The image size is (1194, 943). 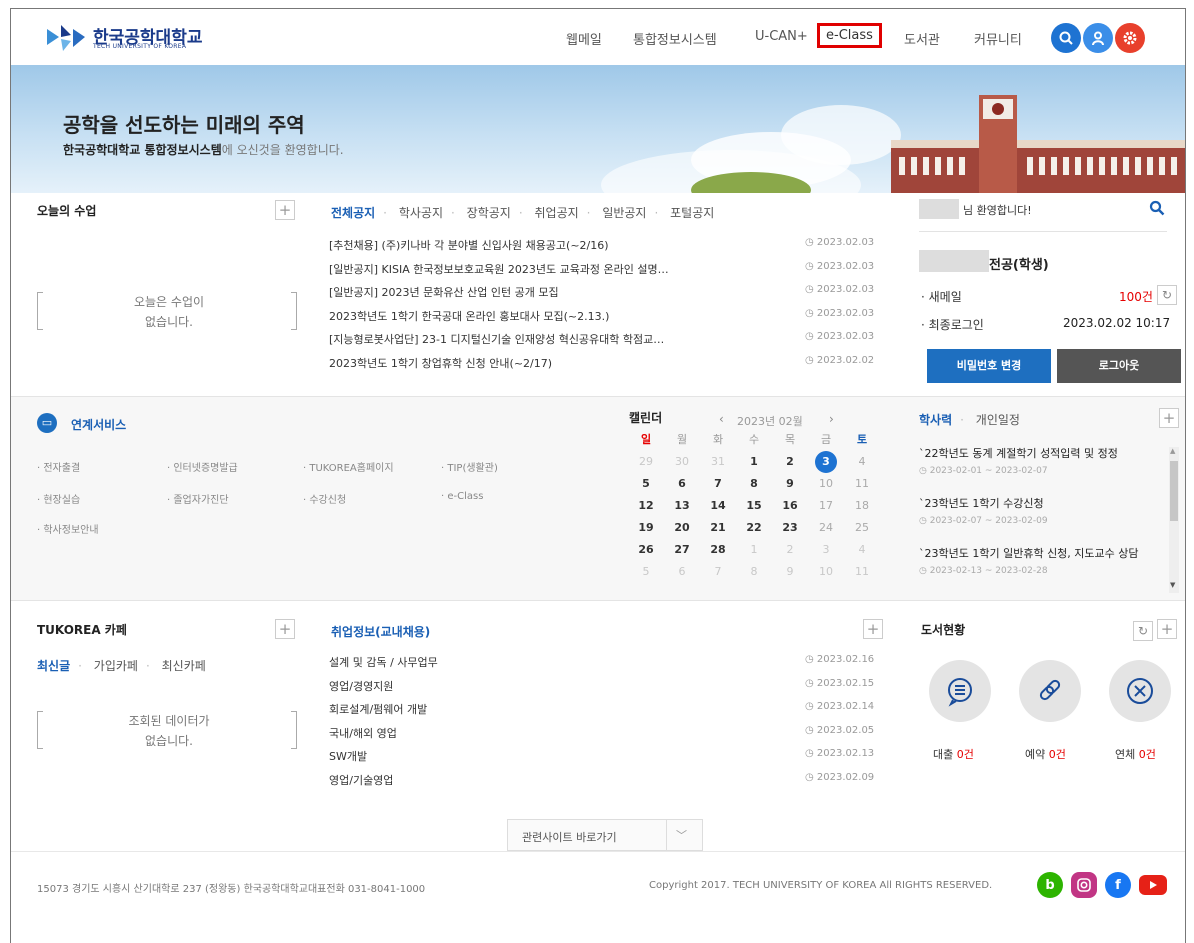 What do you see at coordinates (646, 527) in the screenshot?
I see `calendar-day: 19` at bounding box center [646, 527].